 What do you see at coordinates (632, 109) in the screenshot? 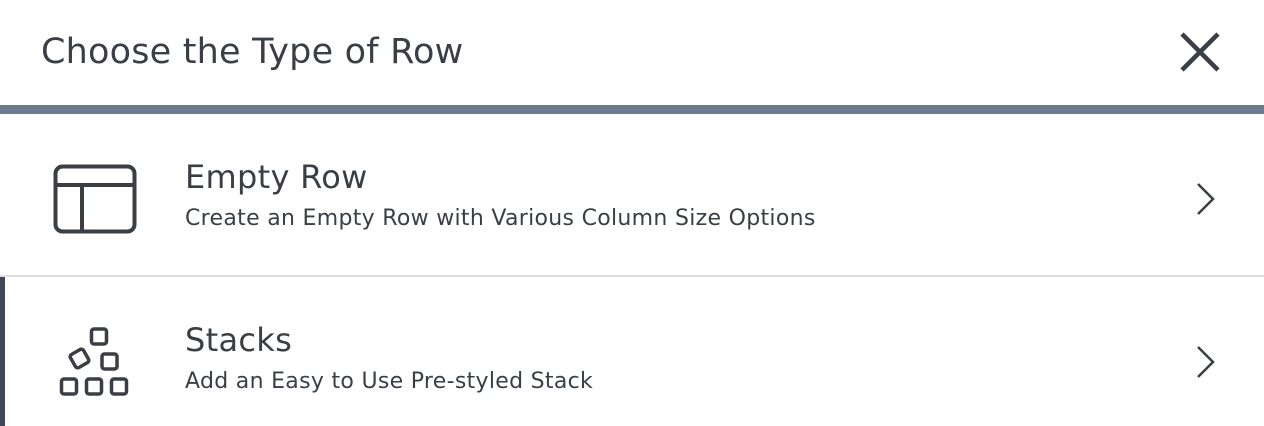
I see `header-divider-bar` at bounding box center [632, 109].